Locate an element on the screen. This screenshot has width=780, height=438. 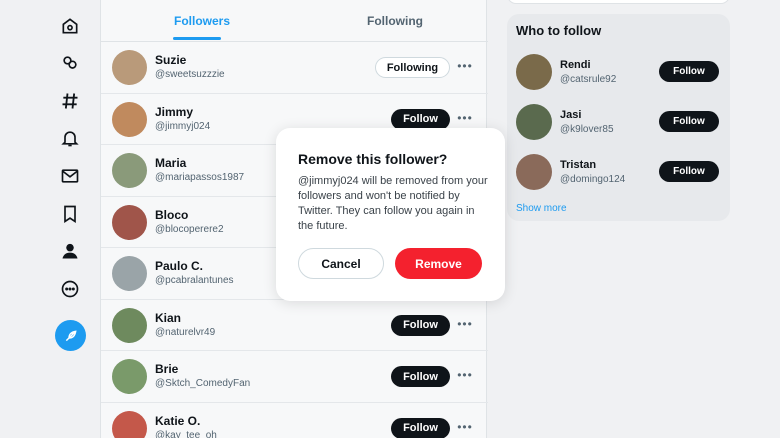
user-handle: @sweetsuzzzie is located at coordinates (190, 74).